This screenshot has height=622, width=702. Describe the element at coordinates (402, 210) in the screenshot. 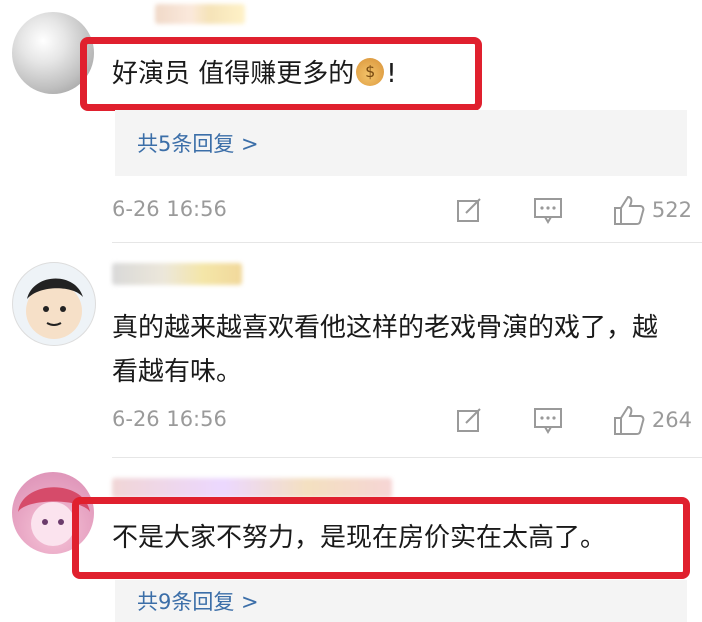

I see `comment-meta: 6-26 16:56 522` at that location.